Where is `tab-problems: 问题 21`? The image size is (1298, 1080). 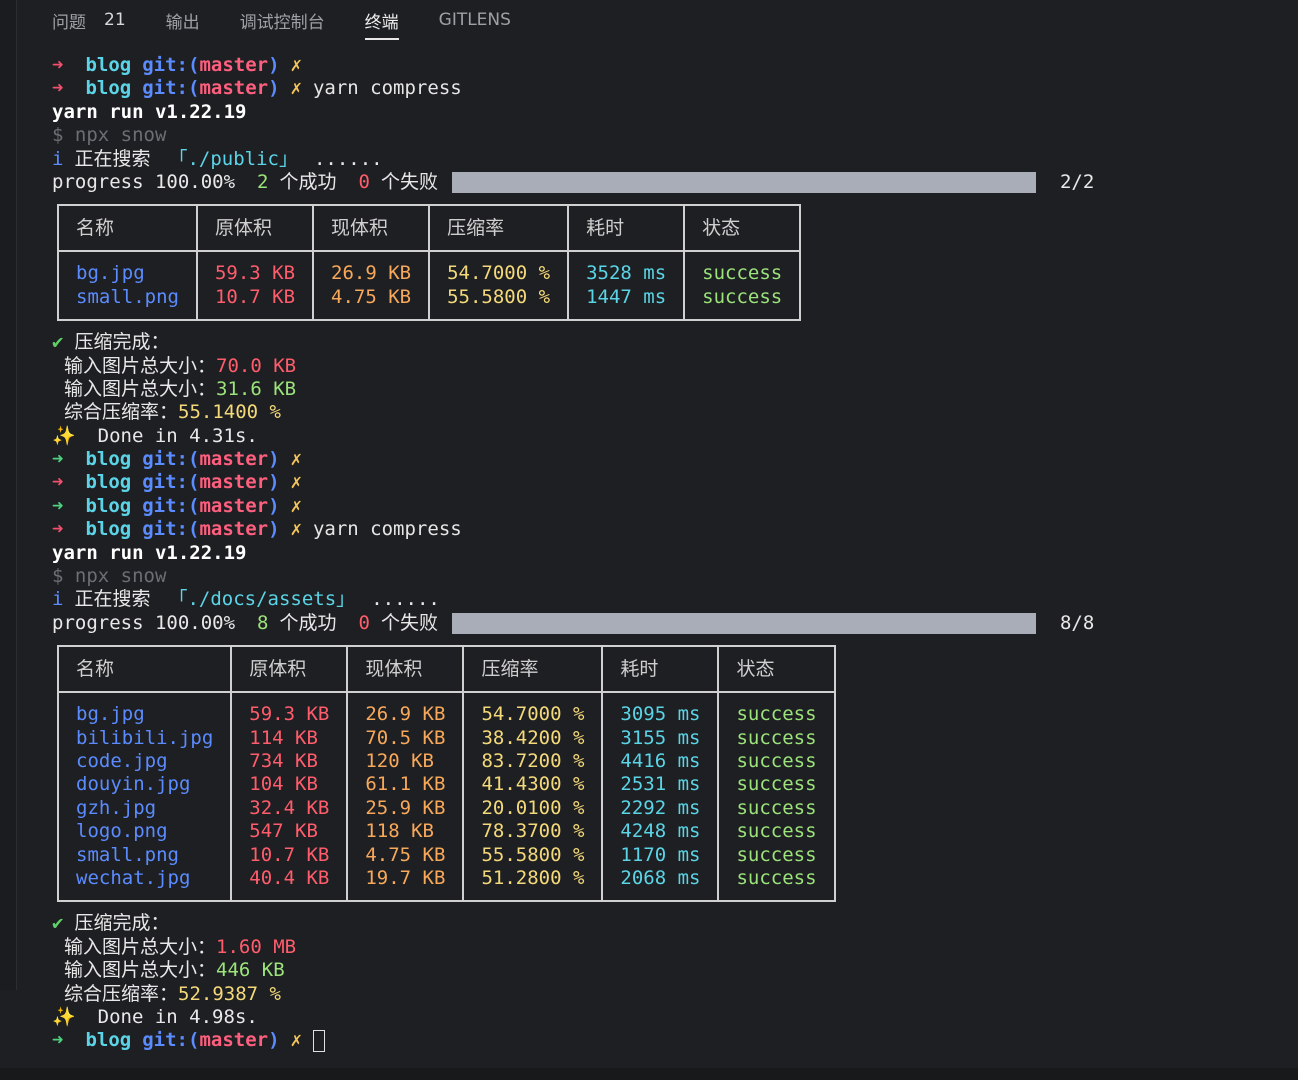 tab-problems: 问题 21 is located at coordinates (89, 20).